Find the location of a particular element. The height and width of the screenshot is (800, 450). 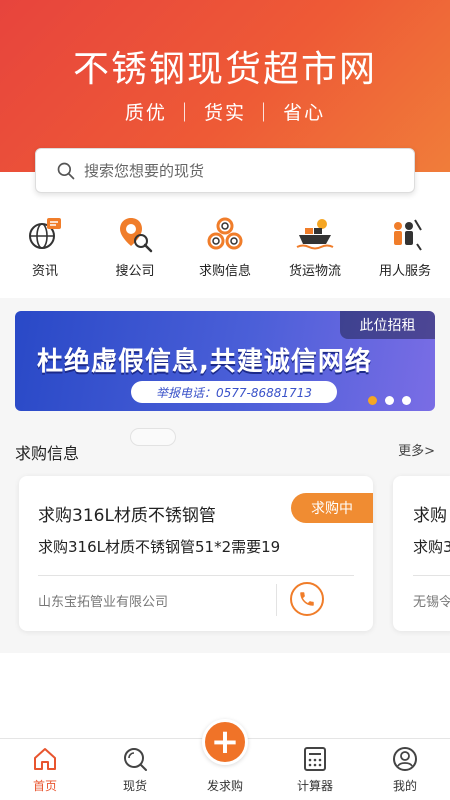

report-phone: 举报电话：0577-86881713 is located at coordinates (234, 392).